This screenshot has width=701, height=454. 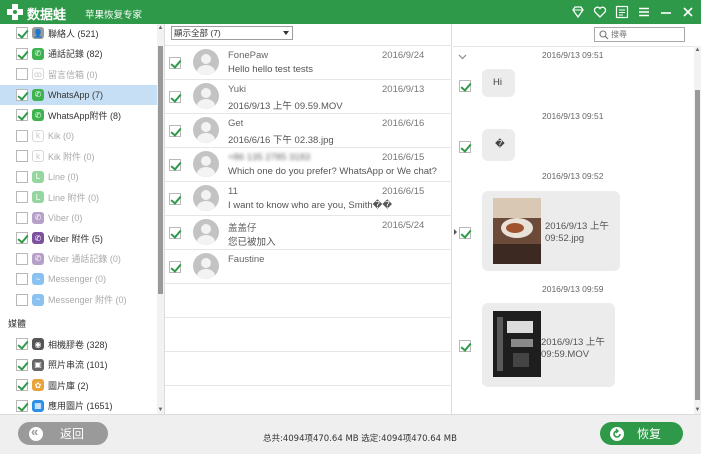 I want to click on video-thumbnail, so click(x=517, y=344).